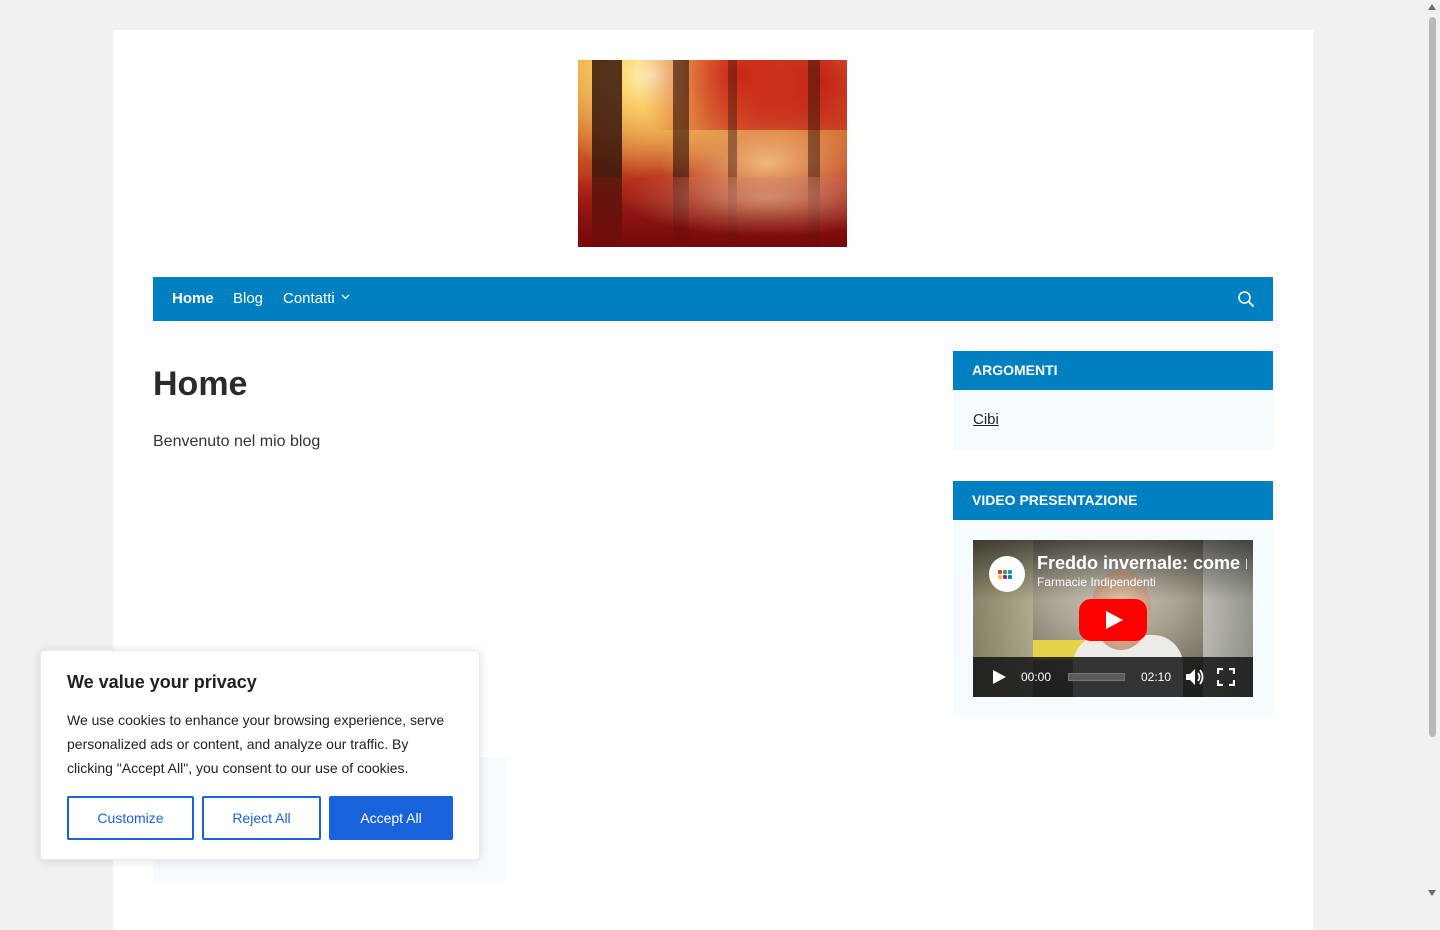  I want to click on scroll-up-arrow-icon, so click(1432, 7).